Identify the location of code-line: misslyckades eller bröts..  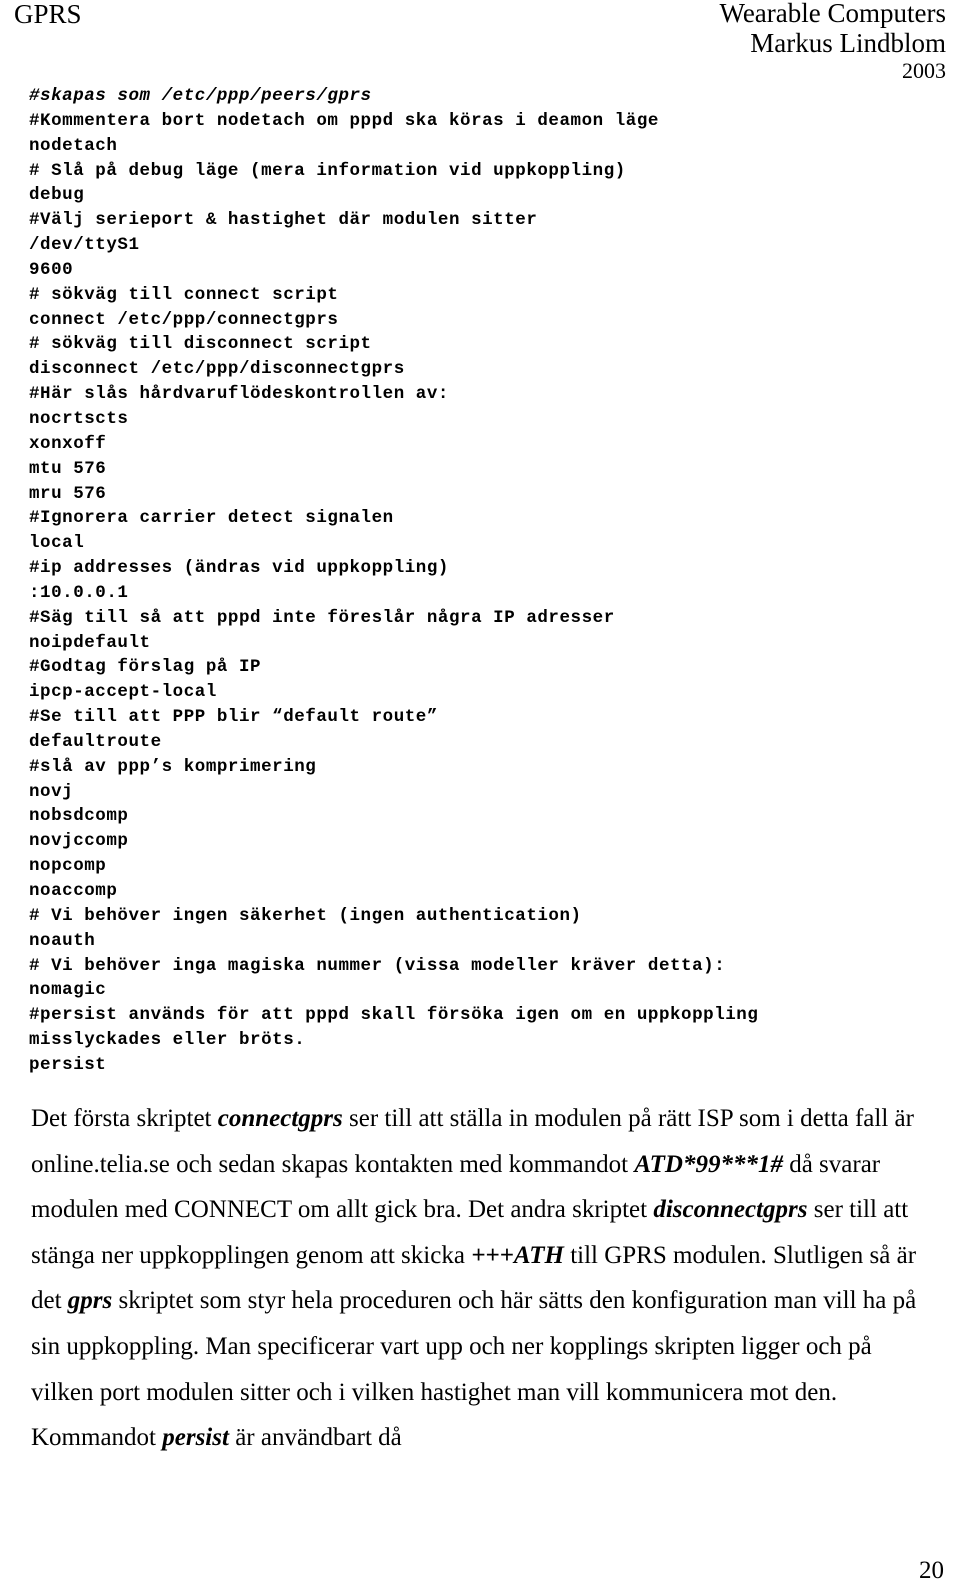
(167, 1040).